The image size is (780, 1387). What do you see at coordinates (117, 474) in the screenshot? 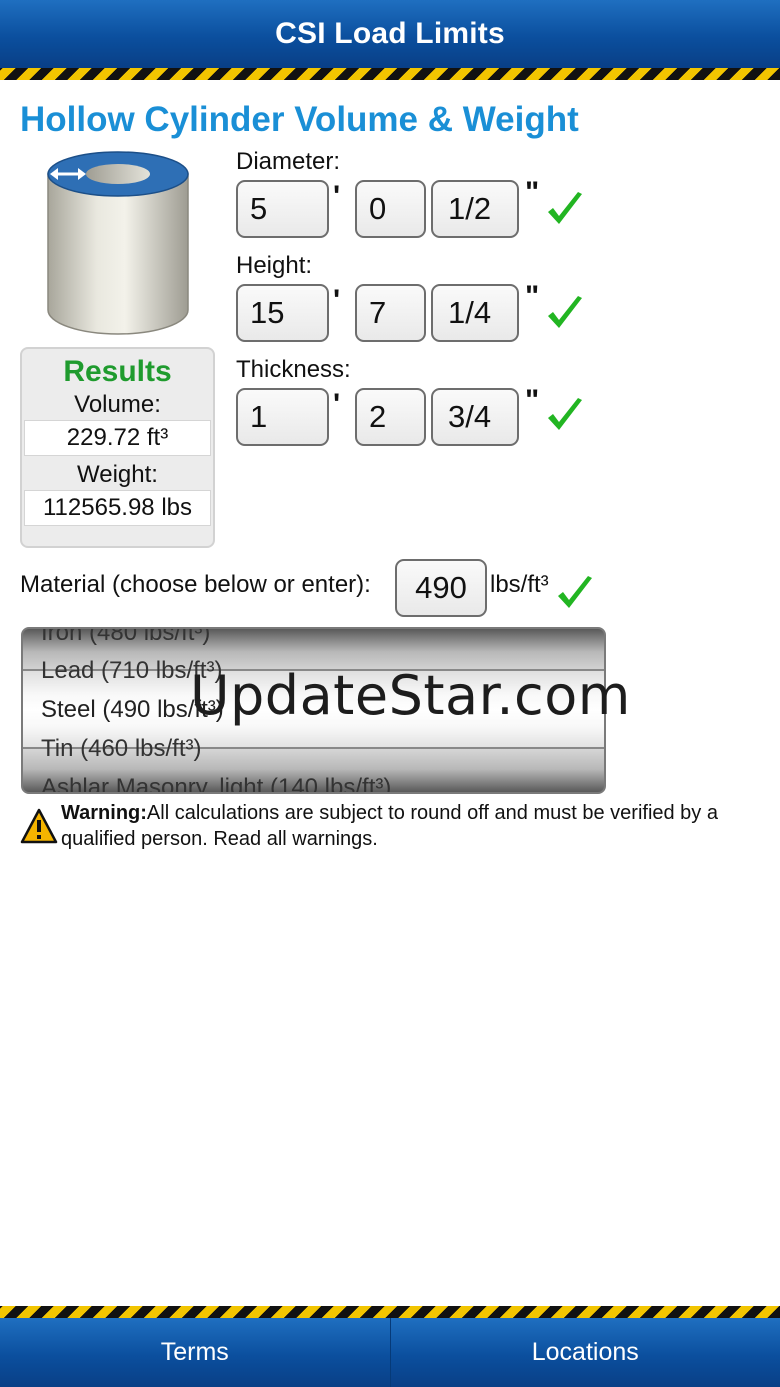
I see `weight-label: Weight:` at bounding box center [117, 474].